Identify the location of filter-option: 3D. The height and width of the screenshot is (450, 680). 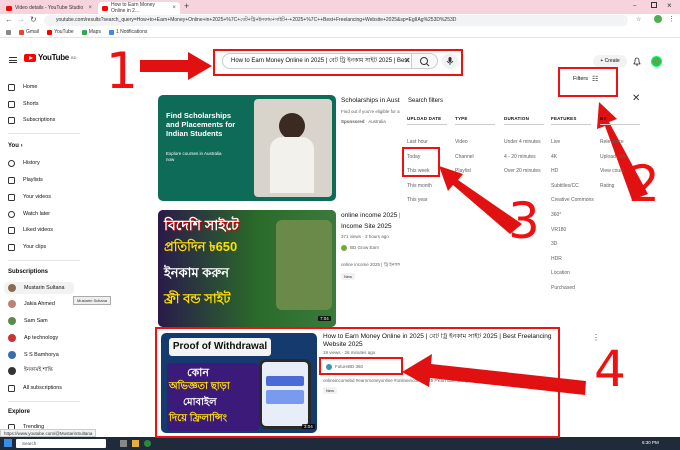
(554, 244).